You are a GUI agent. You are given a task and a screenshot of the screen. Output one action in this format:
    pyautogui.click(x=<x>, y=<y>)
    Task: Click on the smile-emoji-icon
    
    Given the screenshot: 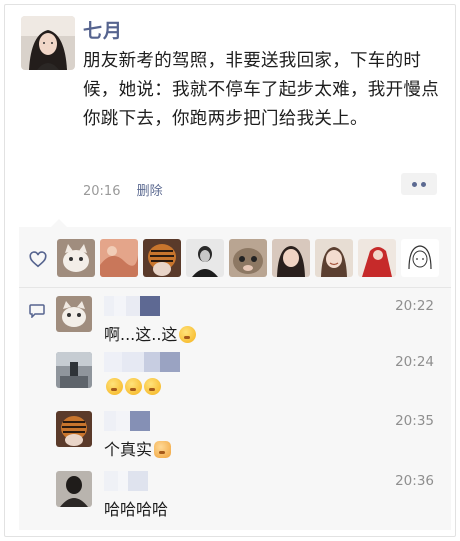 What is the action you would take?
    pyautogui.click(x=188, y=334)
    